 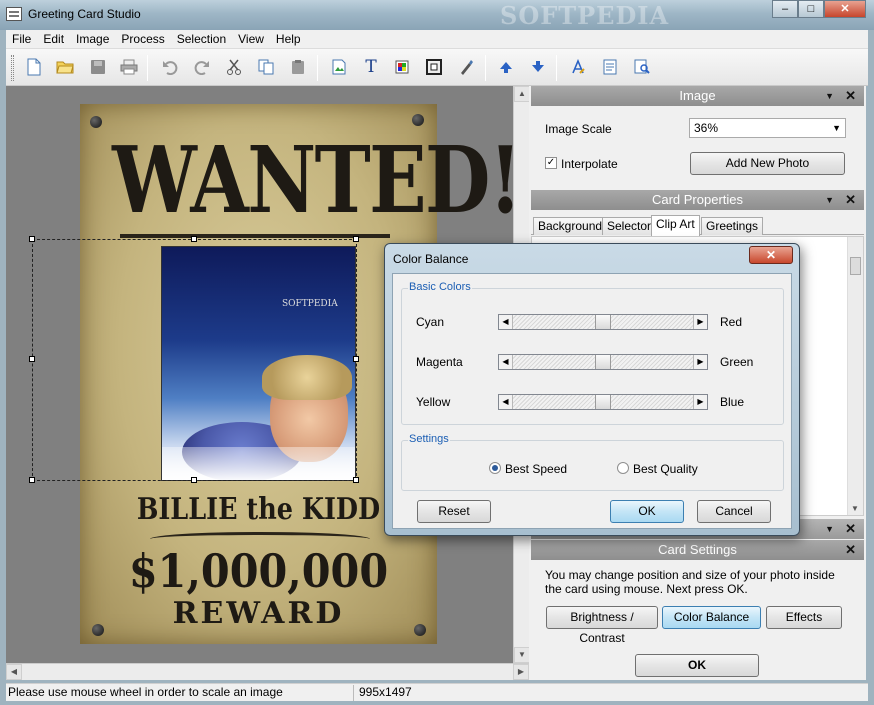 What do you see at coordinates (623, 468) in the screenshot?
I see `best-quality-radio` at bounding box center [623, 468].